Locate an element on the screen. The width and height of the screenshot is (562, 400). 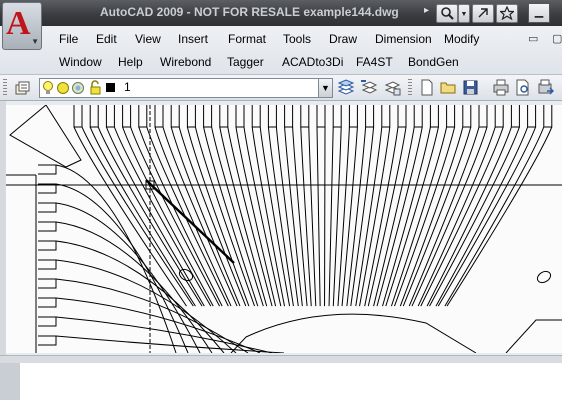
lock-icon is located at coordinates (95, 87).